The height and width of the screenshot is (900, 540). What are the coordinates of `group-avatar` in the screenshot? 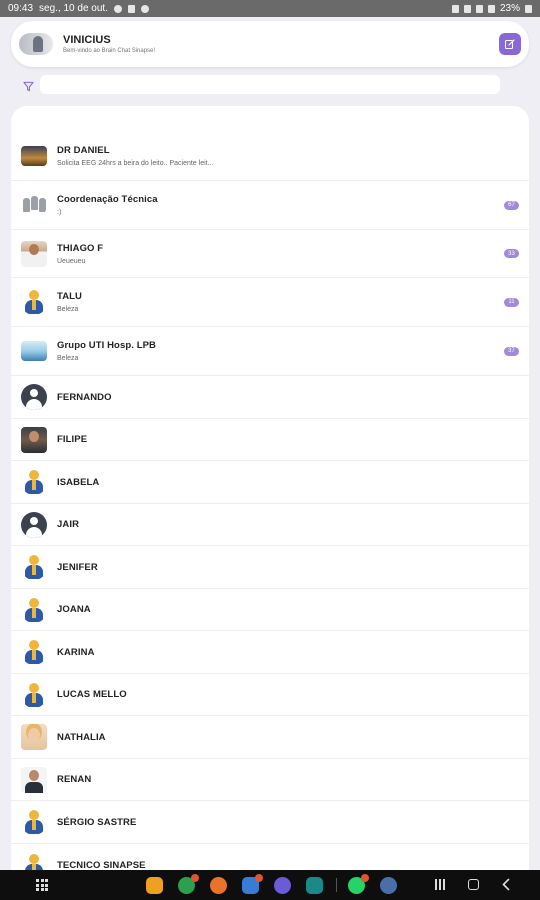 It's located at (34, 205).